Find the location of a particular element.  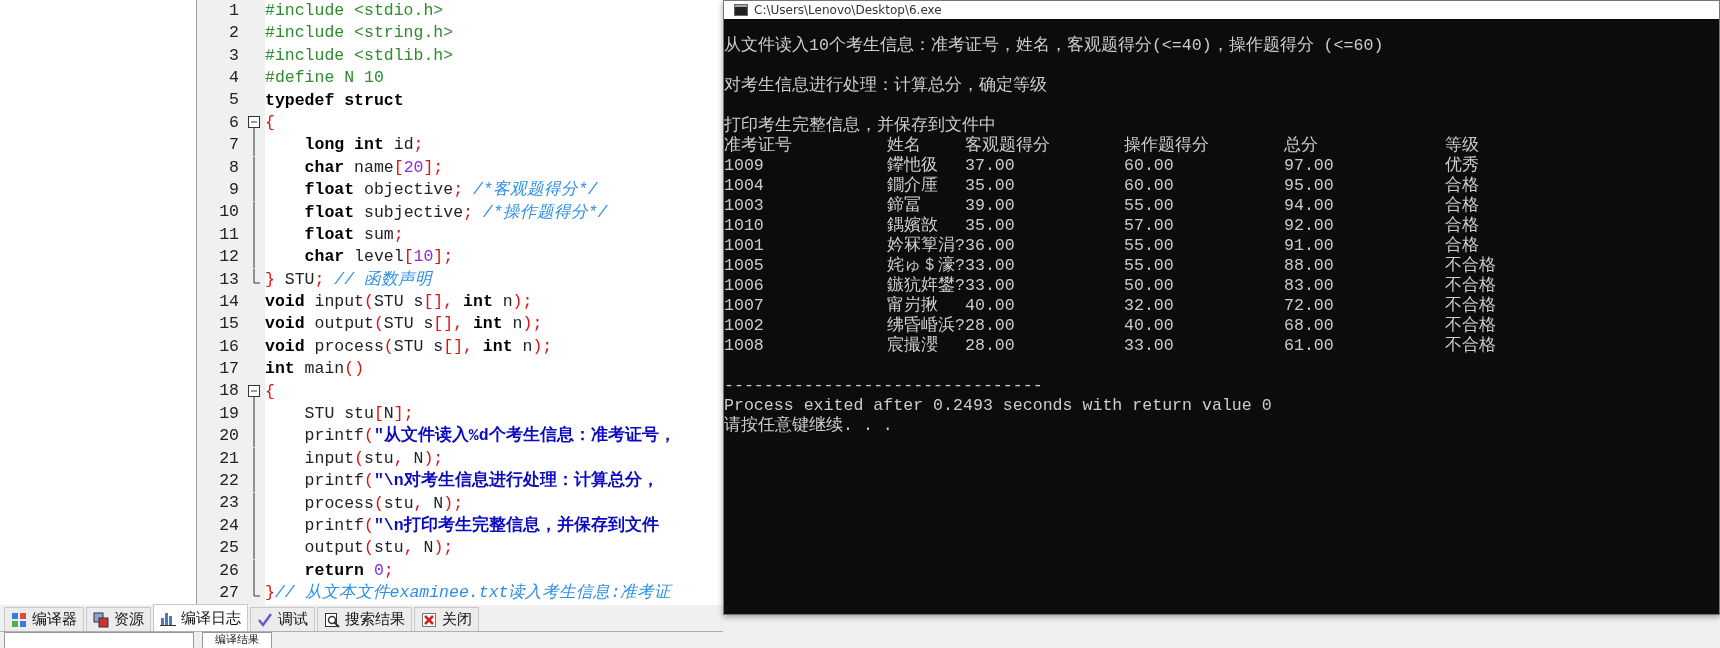

code-line: STU stu[N]; is located at coordinates (358, 414).